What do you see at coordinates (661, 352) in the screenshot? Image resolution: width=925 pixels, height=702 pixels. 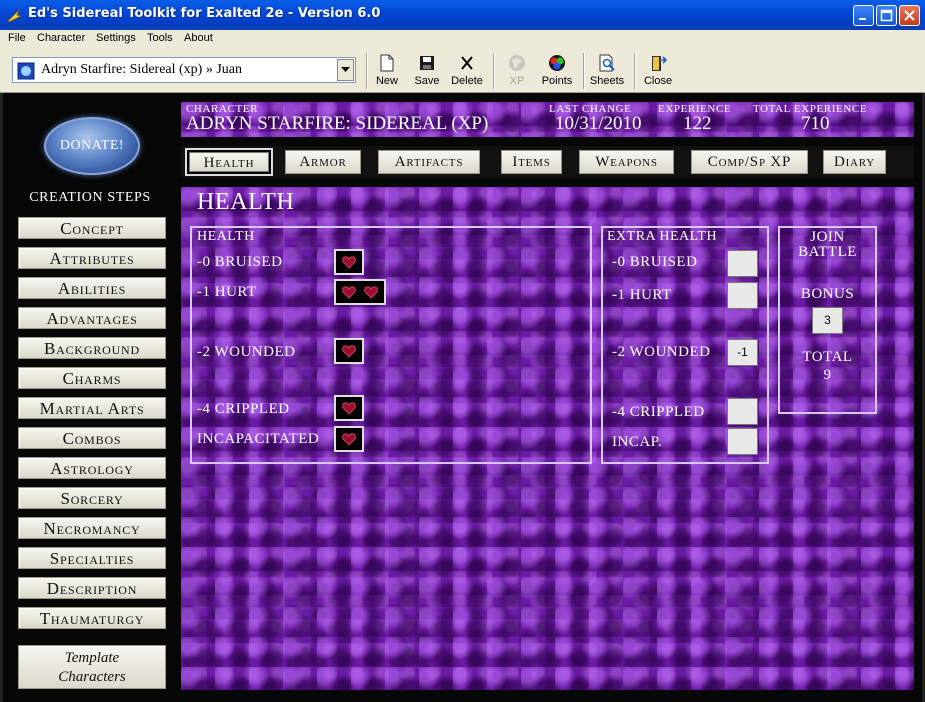 I see `extra-health-label: -2 WOUNDED` at bounding box center [661, 352].